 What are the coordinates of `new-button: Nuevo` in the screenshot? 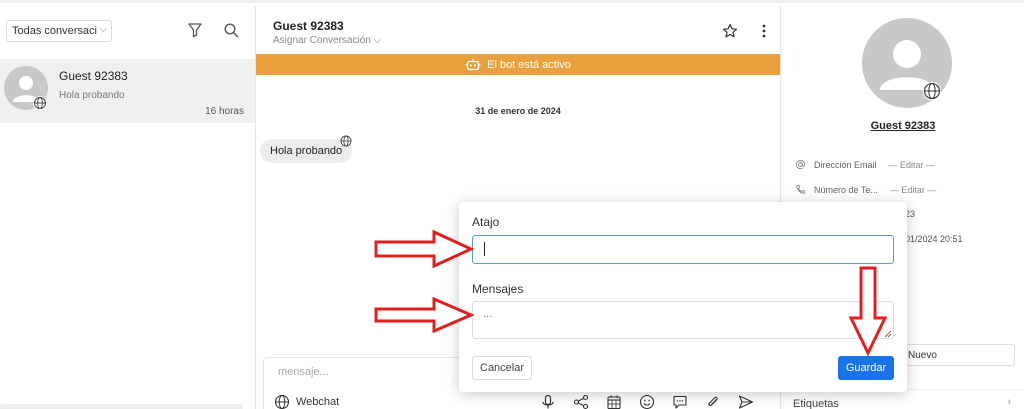 It's located at (960, 355).